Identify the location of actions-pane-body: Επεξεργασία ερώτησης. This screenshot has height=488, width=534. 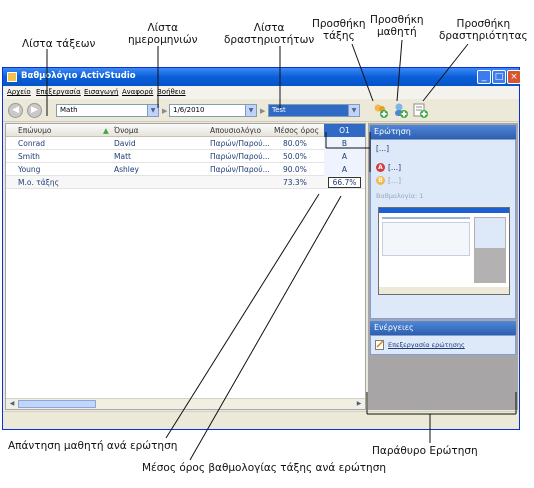
(443, 345).